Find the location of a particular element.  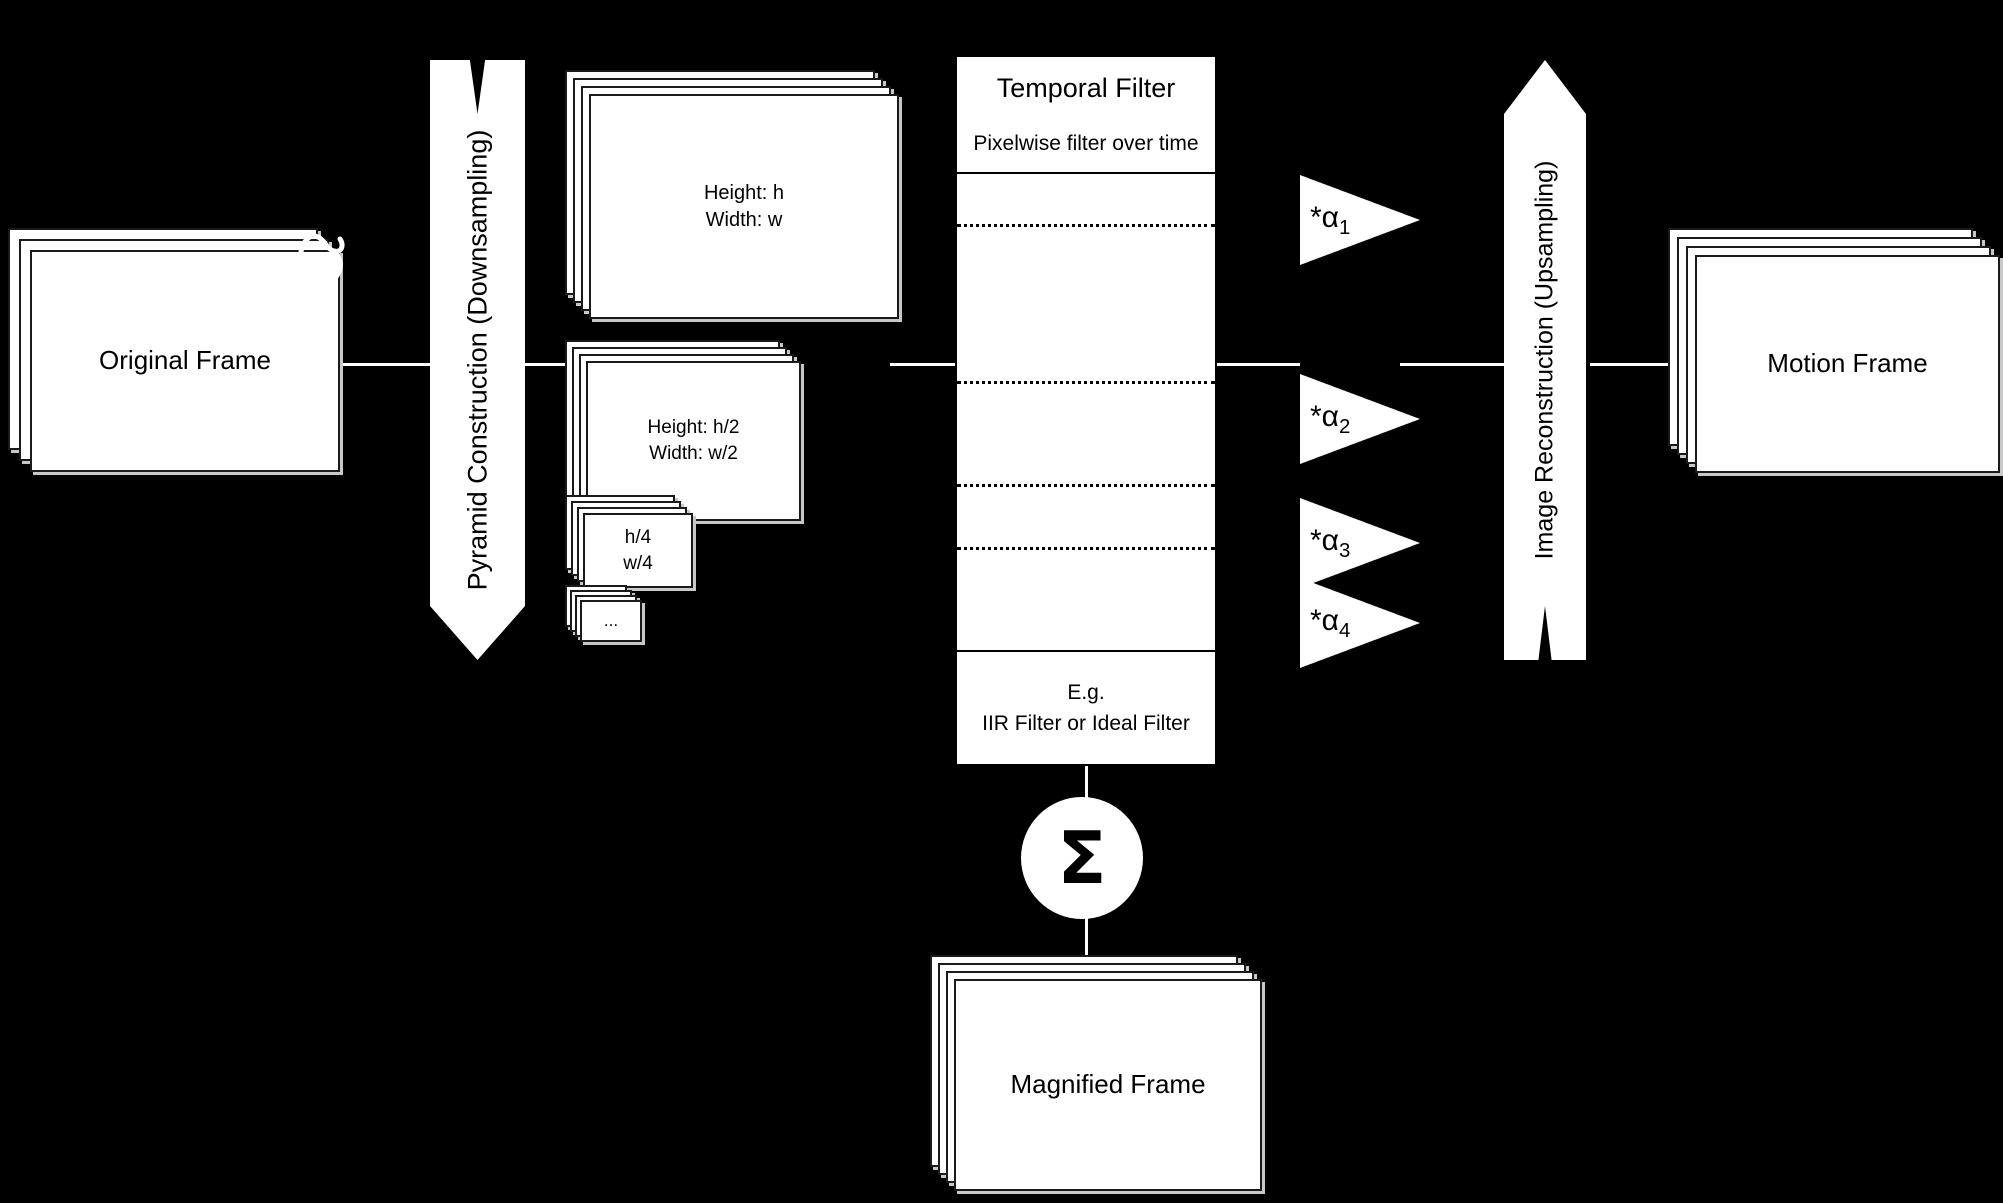

connector-pyramid-to-filter is located at coordinates (925, 364).